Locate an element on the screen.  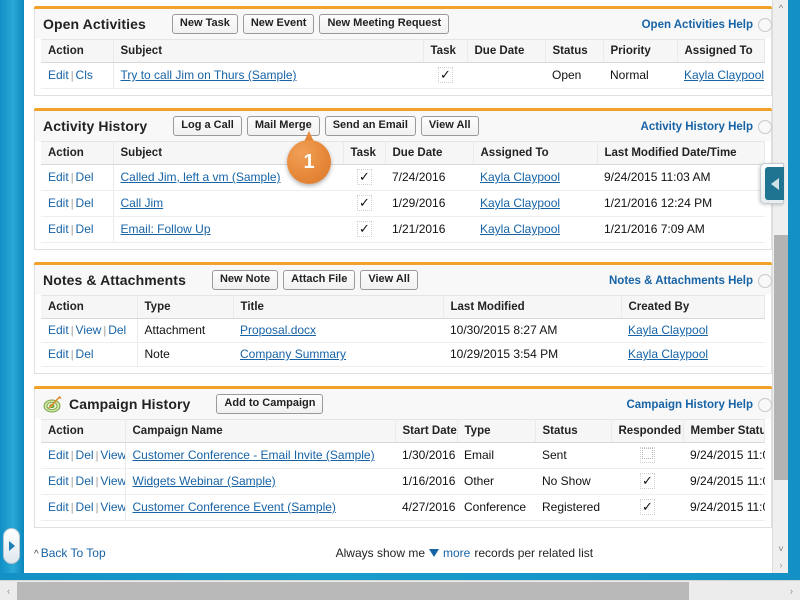
button-mail-merge: Mail Merge is located at coordinates (283, 125).